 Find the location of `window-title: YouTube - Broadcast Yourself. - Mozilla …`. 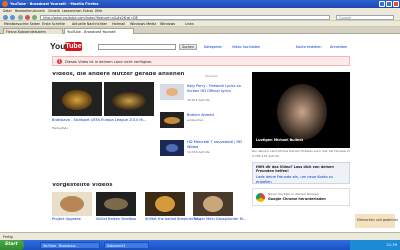

window-title: YouTube - Broadcast Yourself. - Mozilla … is located at coordinates (54, 4).